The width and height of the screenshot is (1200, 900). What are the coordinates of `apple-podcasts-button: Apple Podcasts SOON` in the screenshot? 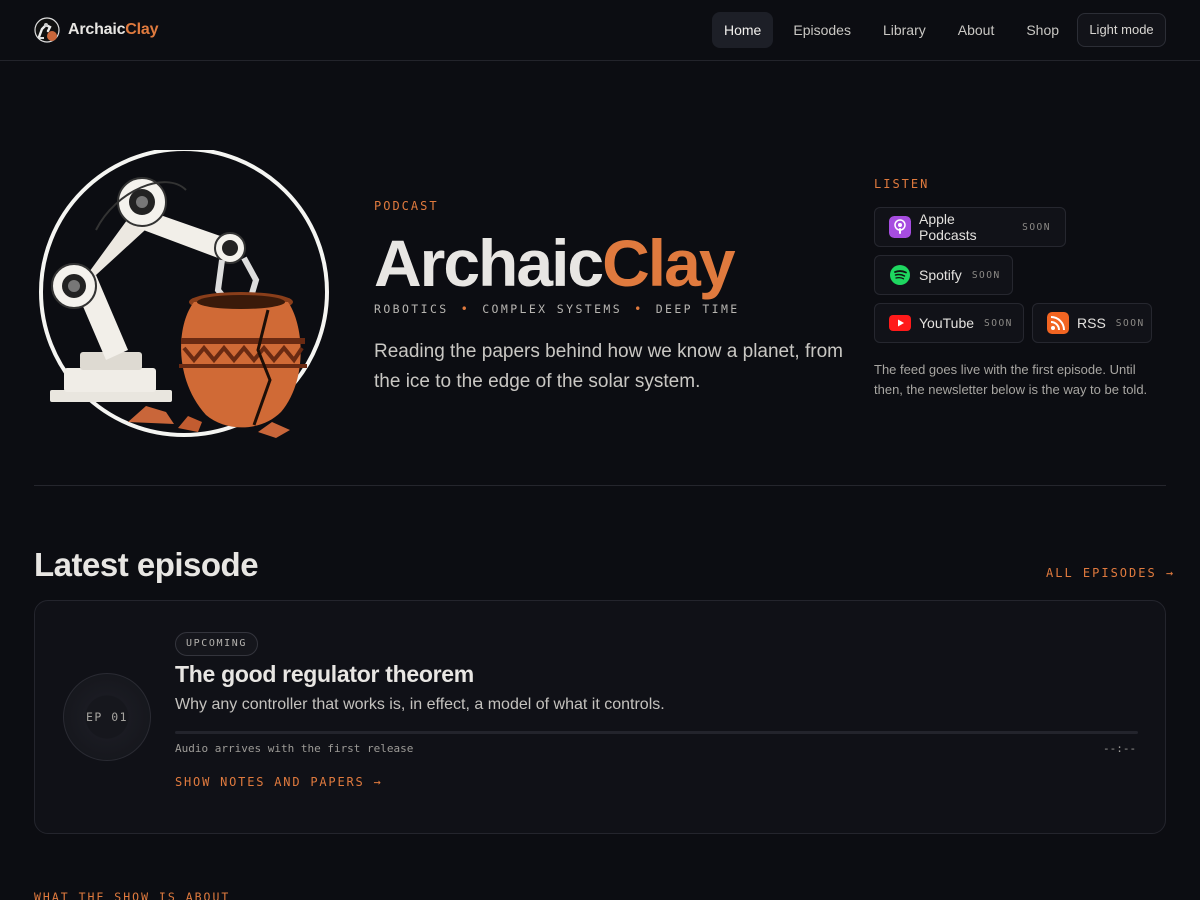 It's located at (970, 227).